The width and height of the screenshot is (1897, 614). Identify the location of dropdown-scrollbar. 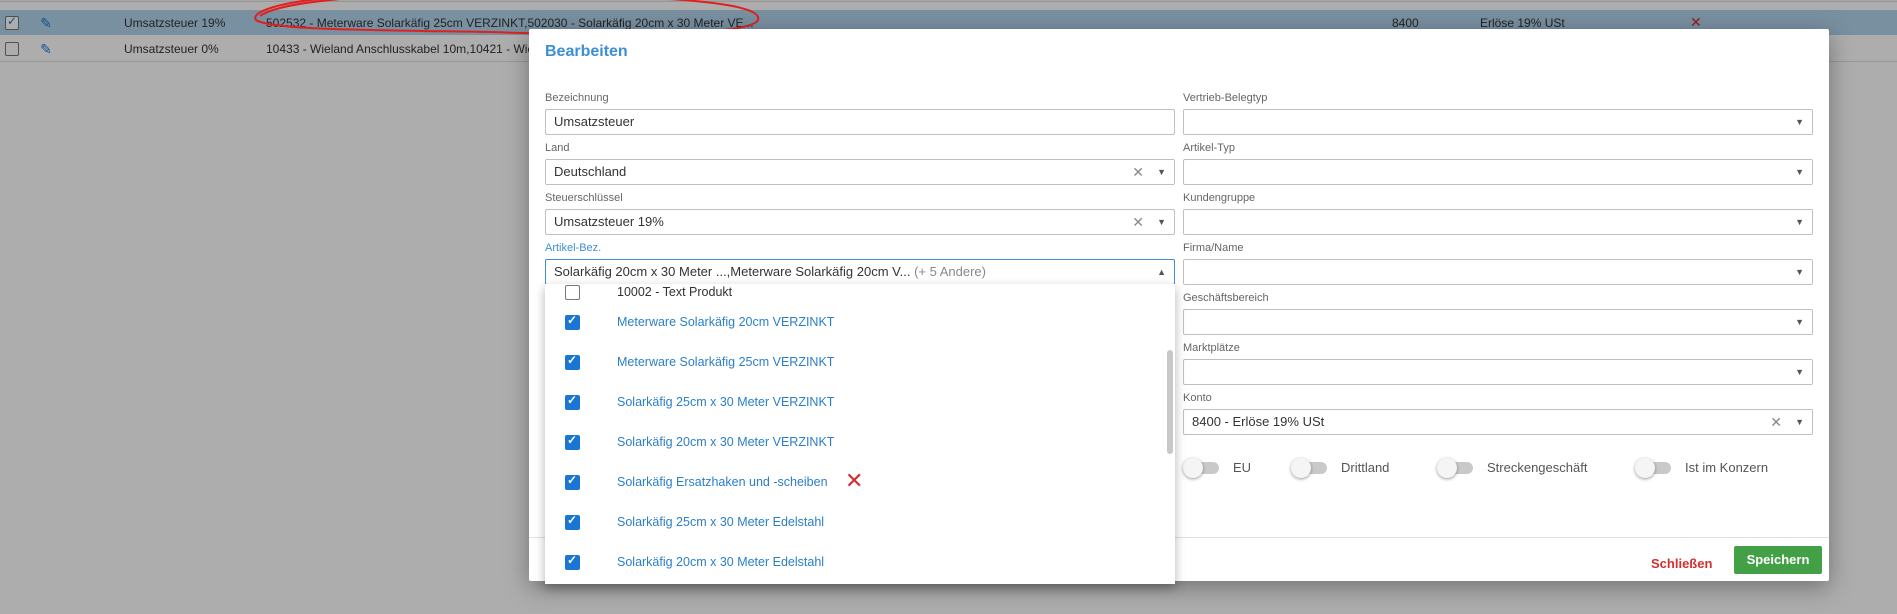
(1170, 402).